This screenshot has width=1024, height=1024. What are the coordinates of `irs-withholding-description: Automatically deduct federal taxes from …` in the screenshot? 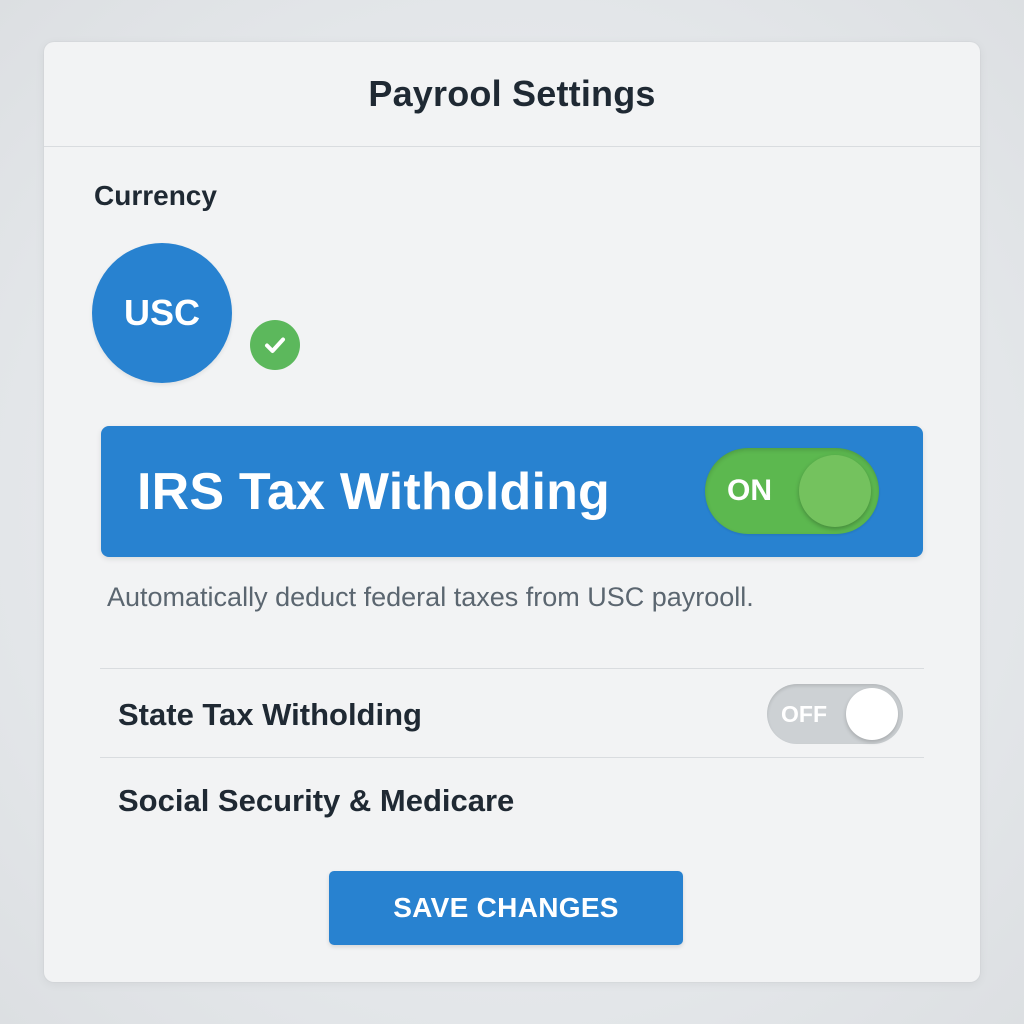 It's located at (430, 597).